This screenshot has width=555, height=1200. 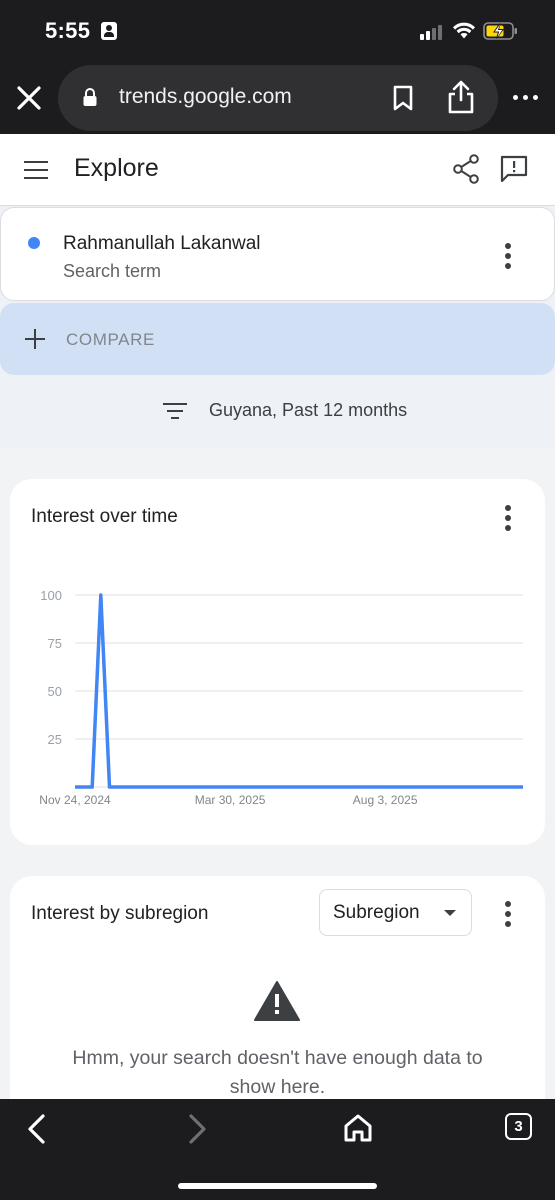 I want to click on browser-toolbar: trends.google.com, so click(x=277, y=99).